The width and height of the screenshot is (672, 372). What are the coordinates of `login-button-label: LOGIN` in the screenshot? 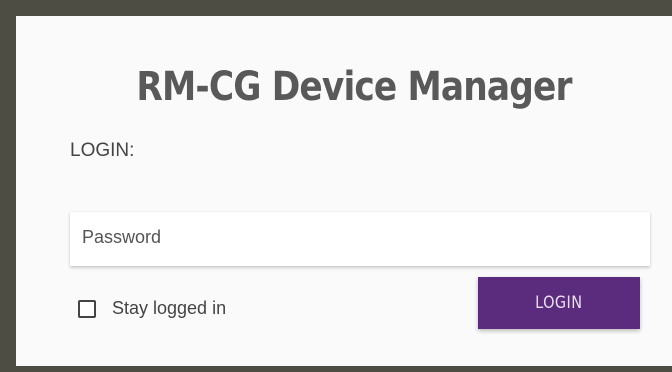 It's located at (559, 303).